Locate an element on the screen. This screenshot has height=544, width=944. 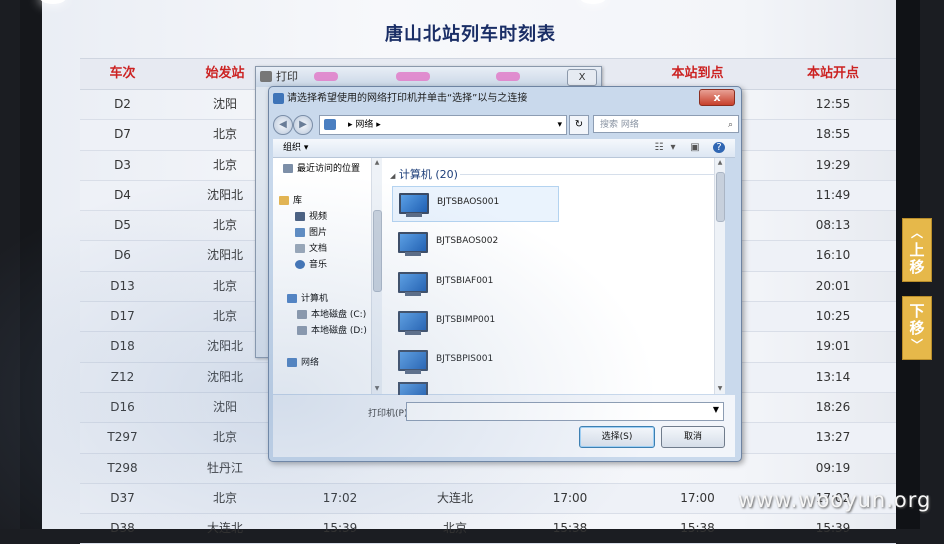
list-item-computer: BJTSBAOS002 is located at coordinates (474, 243).